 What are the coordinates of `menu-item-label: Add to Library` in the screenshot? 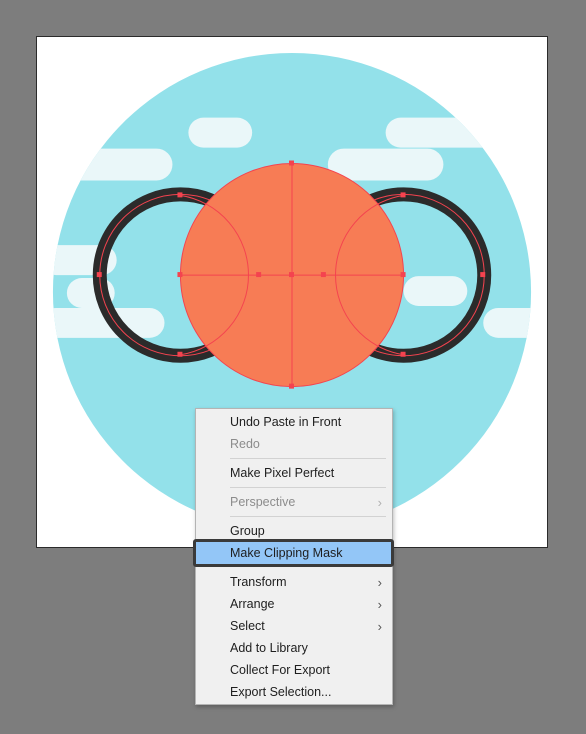 It's located at (269, 648).